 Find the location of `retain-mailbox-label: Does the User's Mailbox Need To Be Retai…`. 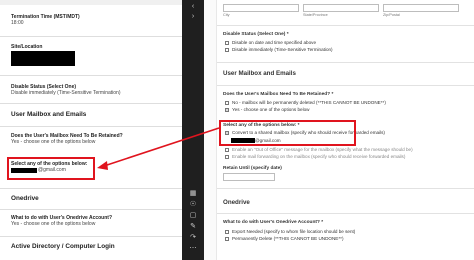

retain-mailbox-label: Does the User's Mailbox Need To Be Retai… is located at coordinates (278, 94).